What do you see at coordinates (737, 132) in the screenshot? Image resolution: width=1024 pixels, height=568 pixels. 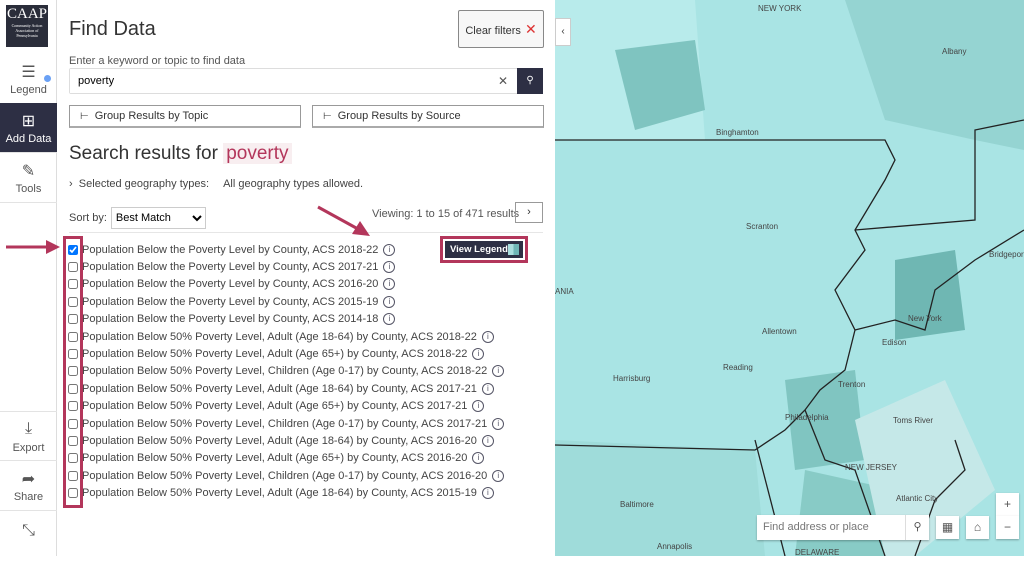 I see `map-label: Binghamton` at bounding box center [737, 132].